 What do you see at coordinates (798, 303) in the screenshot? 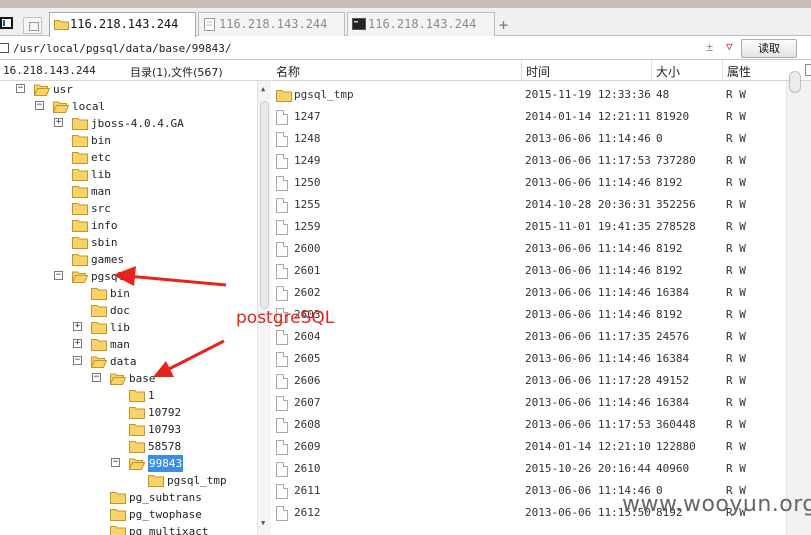
I see `file-list-scrollbar` at bounding box center [798, 303].